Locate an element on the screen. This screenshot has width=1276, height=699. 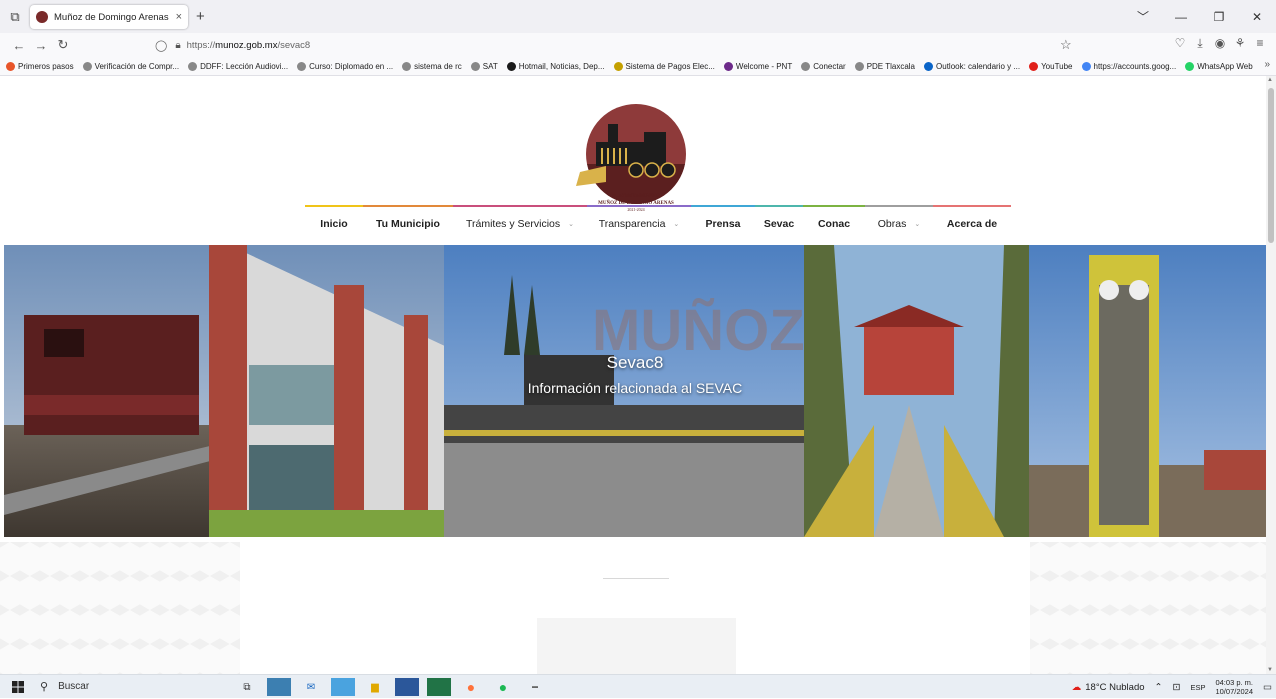
scroll-down-icon: ▼ is located at coordinates (1270, 670).